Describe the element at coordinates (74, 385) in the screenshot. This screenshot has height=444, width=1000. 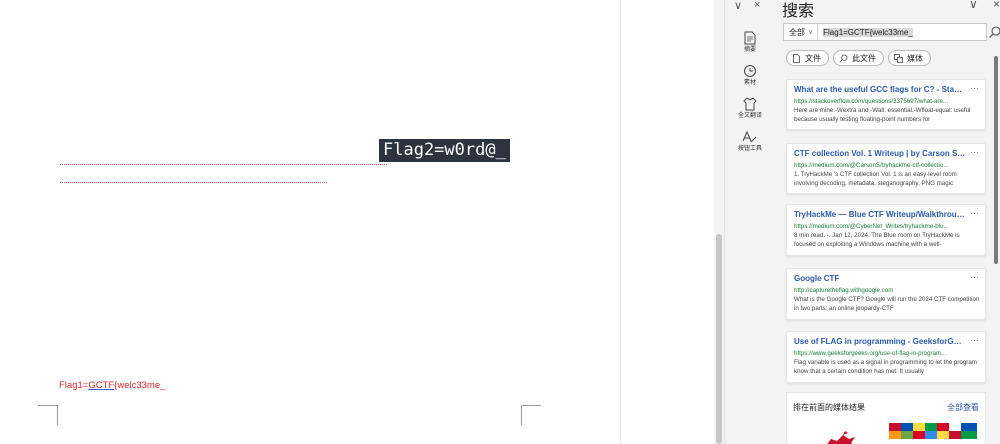
I see `flag1-prefix: Flag1=` at that location.